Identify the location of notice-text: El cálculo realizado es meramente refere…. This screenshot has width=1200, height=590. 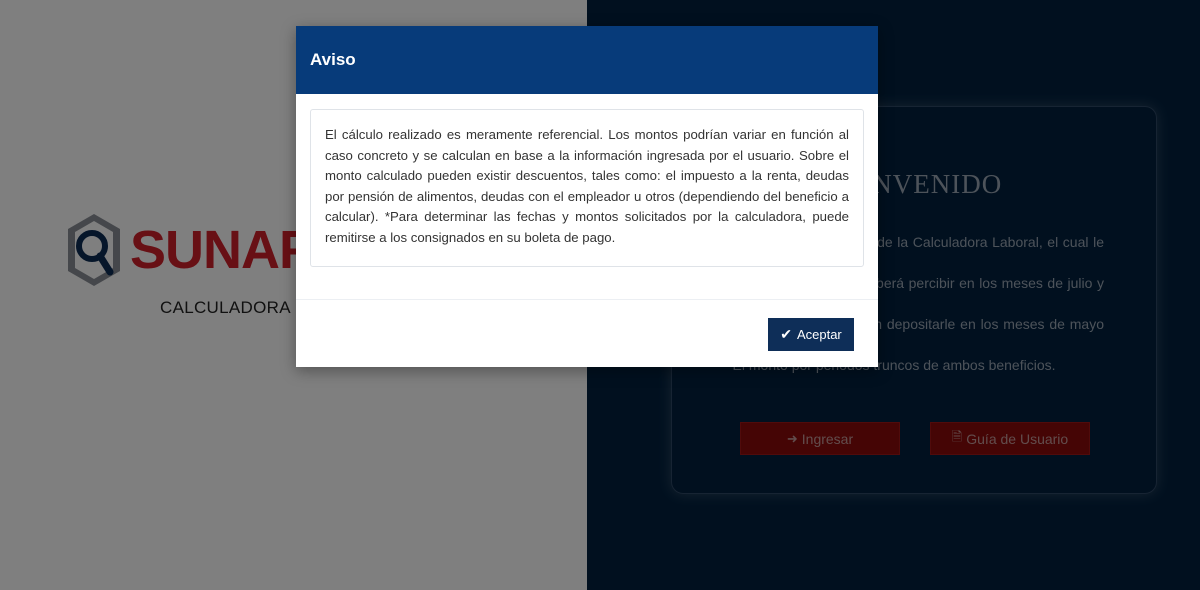
(587, 188).